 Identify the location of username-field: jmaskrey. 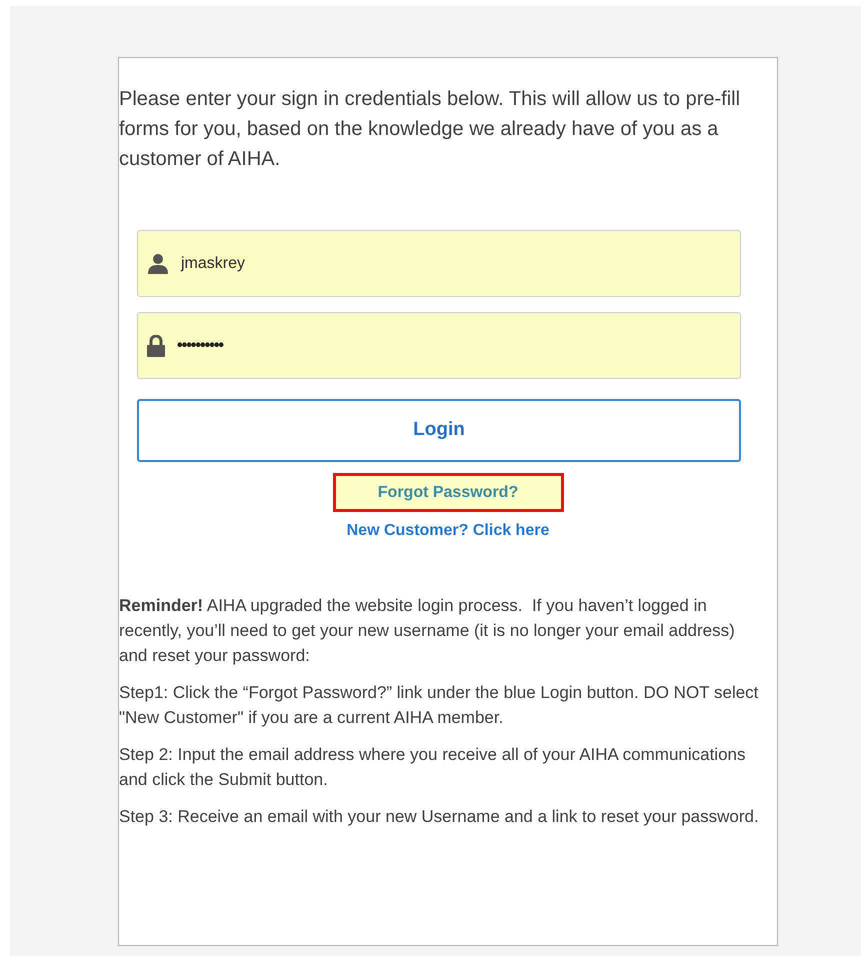
(439, 263).